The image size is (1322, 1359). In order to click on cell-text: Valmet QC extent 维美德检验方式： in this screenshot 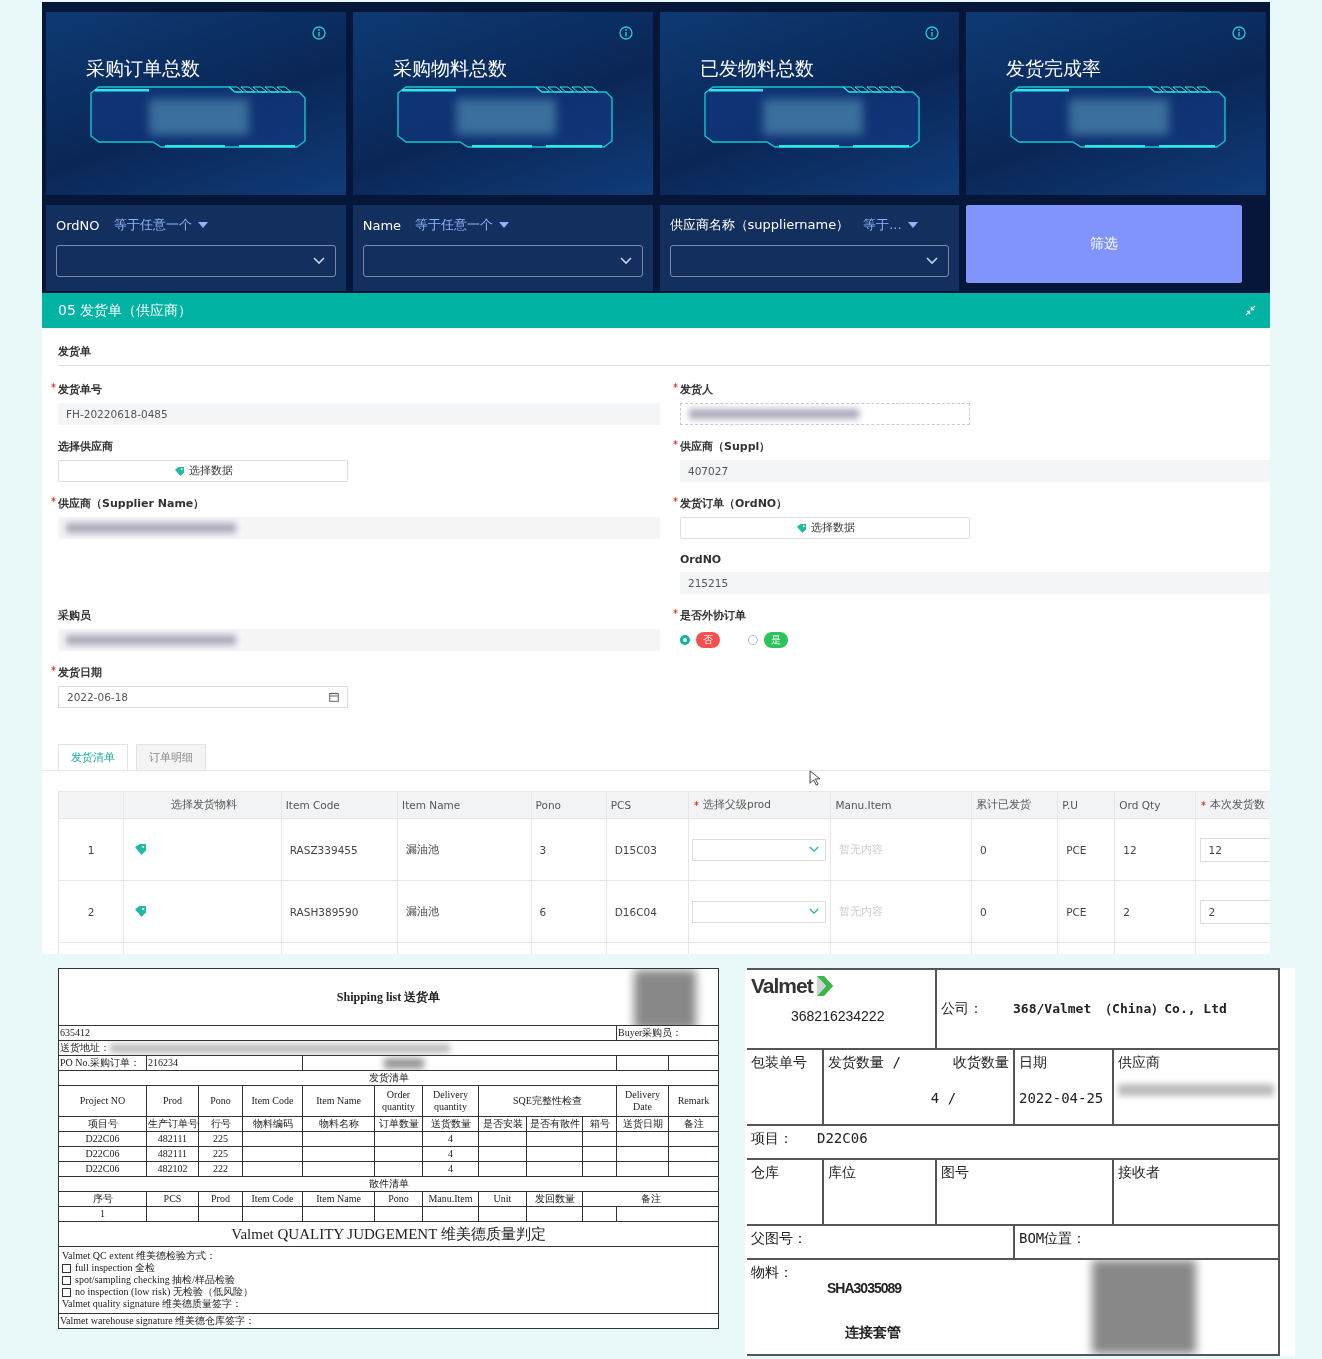, I will do `click(139, 1256)`.